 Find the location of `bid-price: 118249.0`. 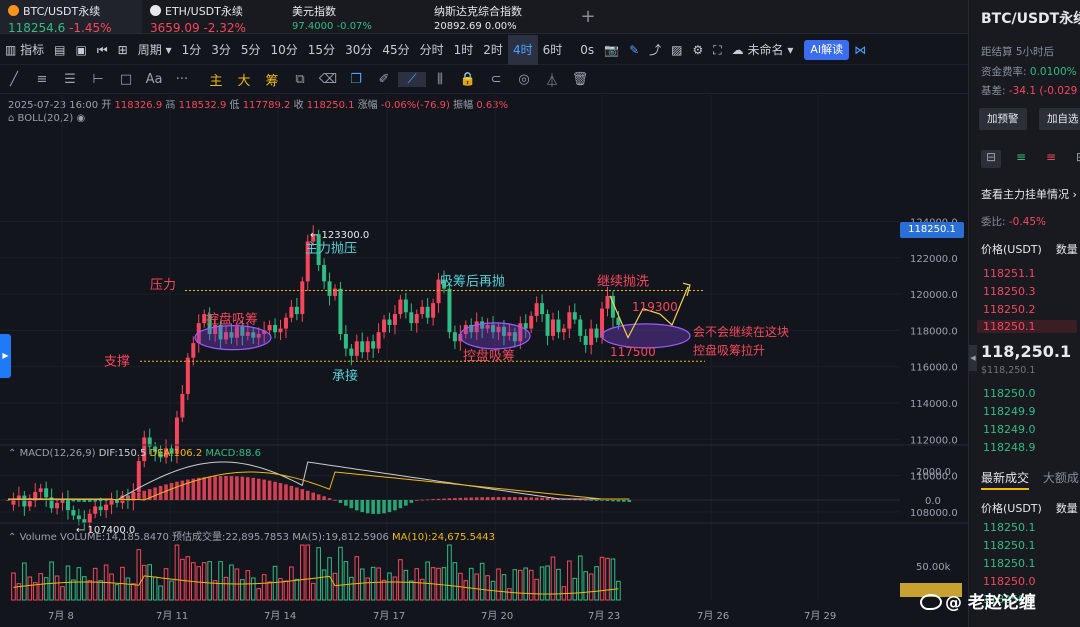

bid-price: 118249.0 is located at coordinates (1009, 429).